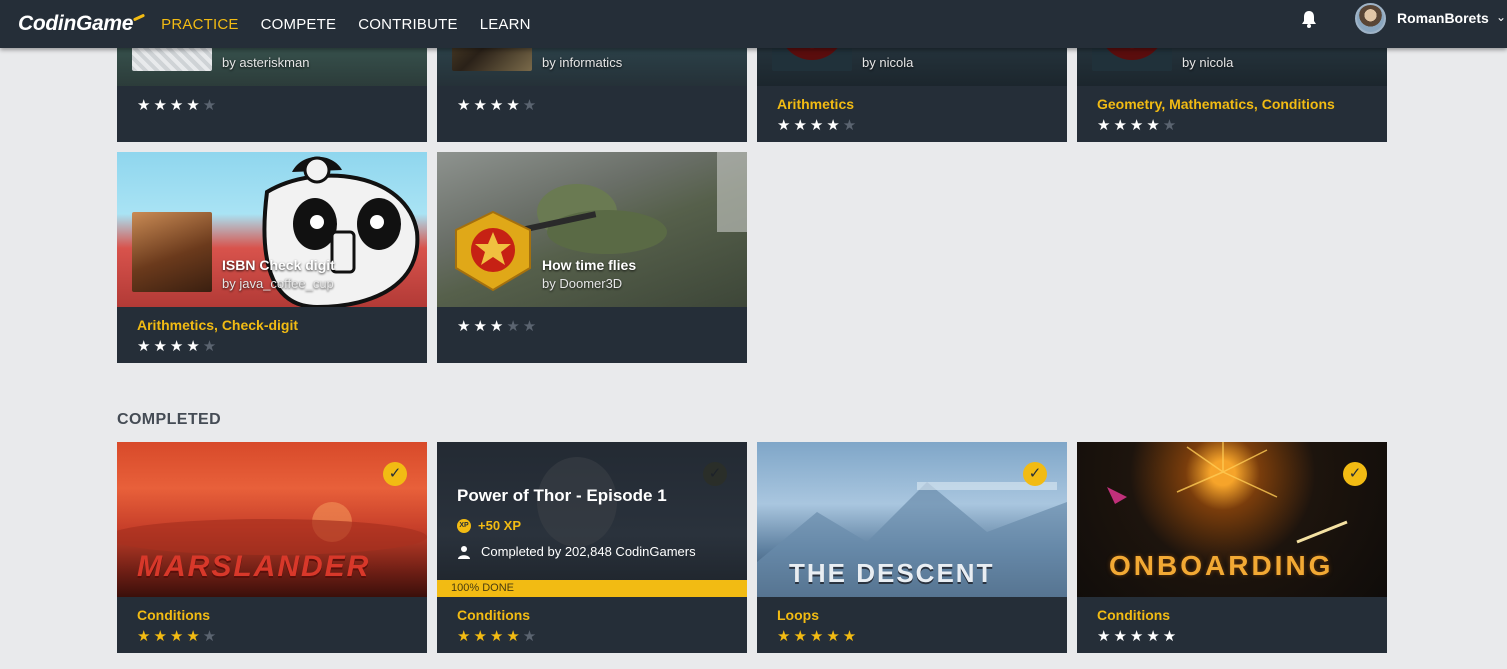 The height and width of the screenshot is (669, 1507). I want to click on progress-bar: 100% DONE, so click(592, 588).